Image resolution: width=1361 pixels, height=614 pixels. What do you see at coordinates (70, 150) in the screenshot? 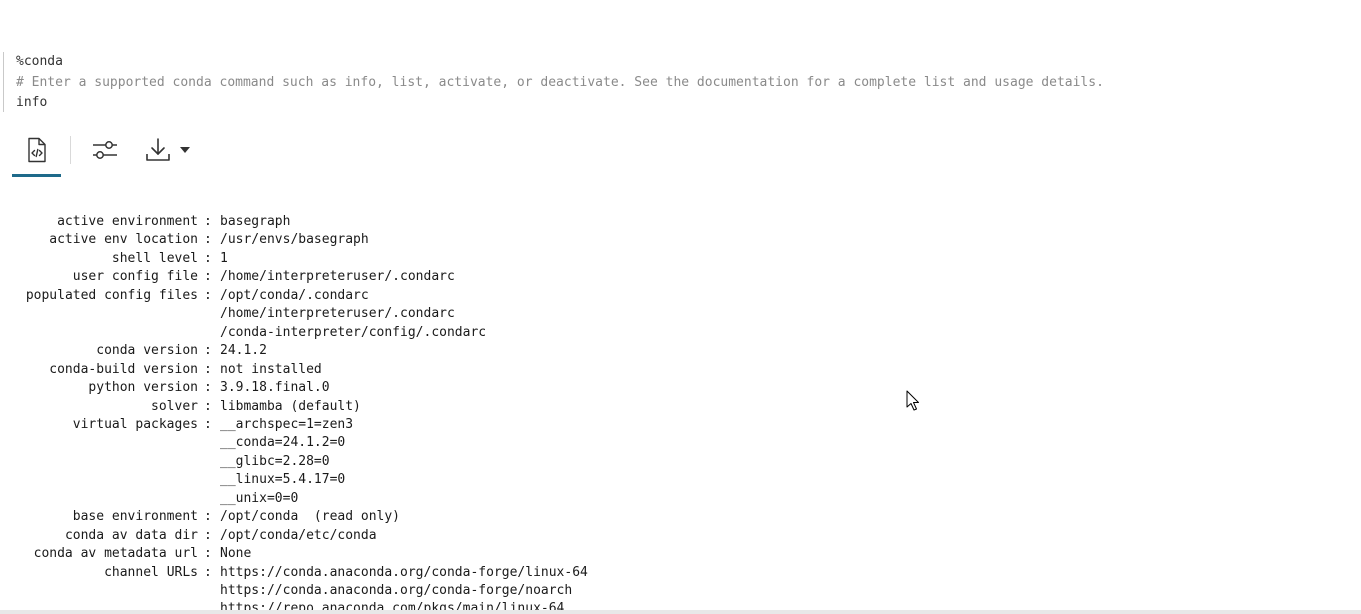
I see `toolbar-divider` at bounding box center [70, 150].